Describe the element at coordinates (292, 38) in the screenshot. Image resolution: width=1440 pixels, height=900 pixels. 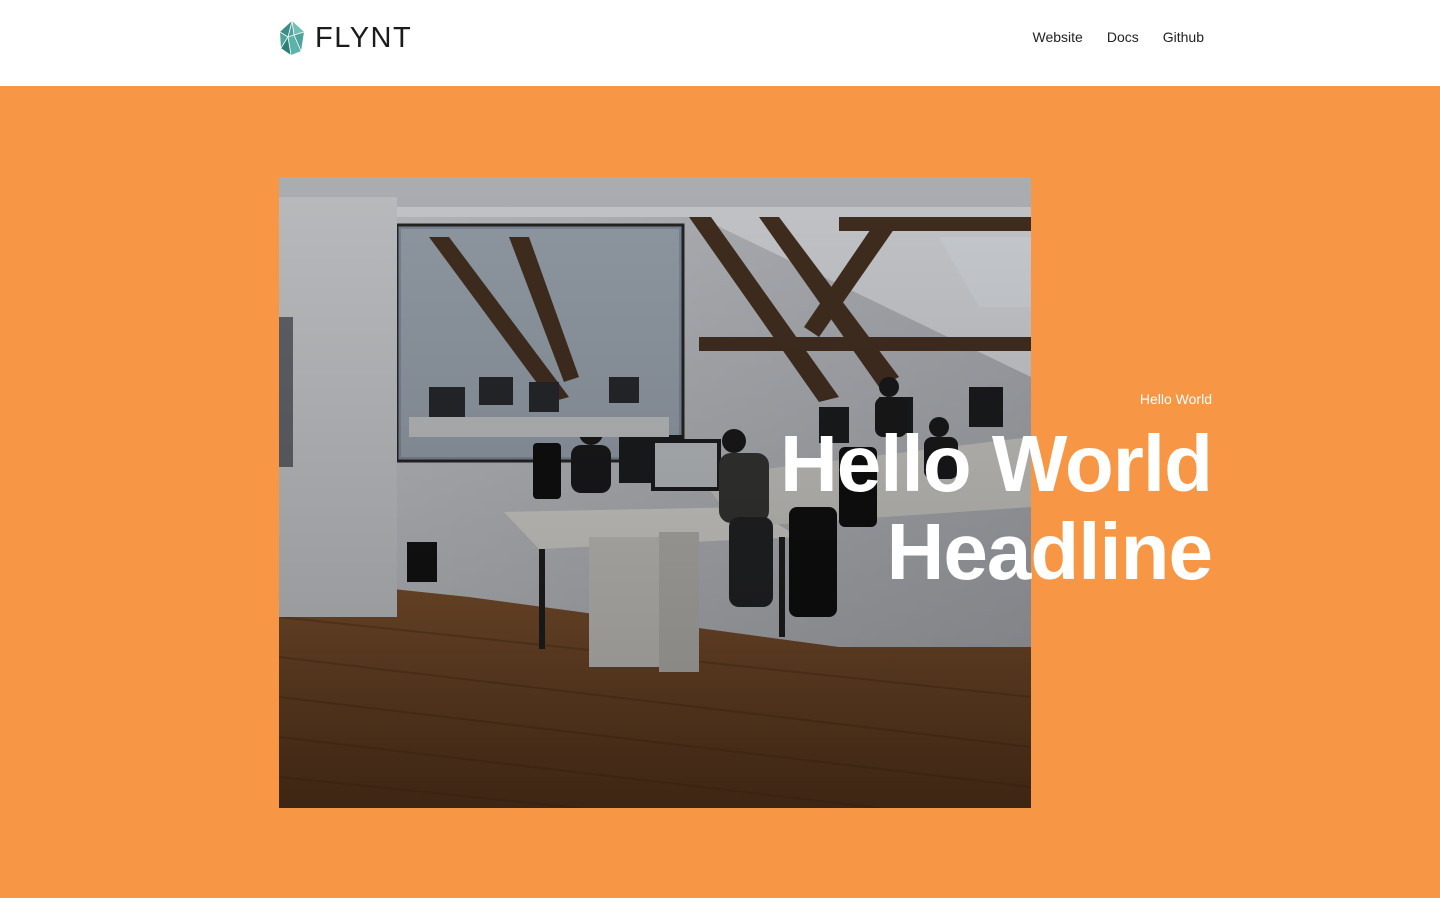
I see `flynt-gem-icon` at that location.